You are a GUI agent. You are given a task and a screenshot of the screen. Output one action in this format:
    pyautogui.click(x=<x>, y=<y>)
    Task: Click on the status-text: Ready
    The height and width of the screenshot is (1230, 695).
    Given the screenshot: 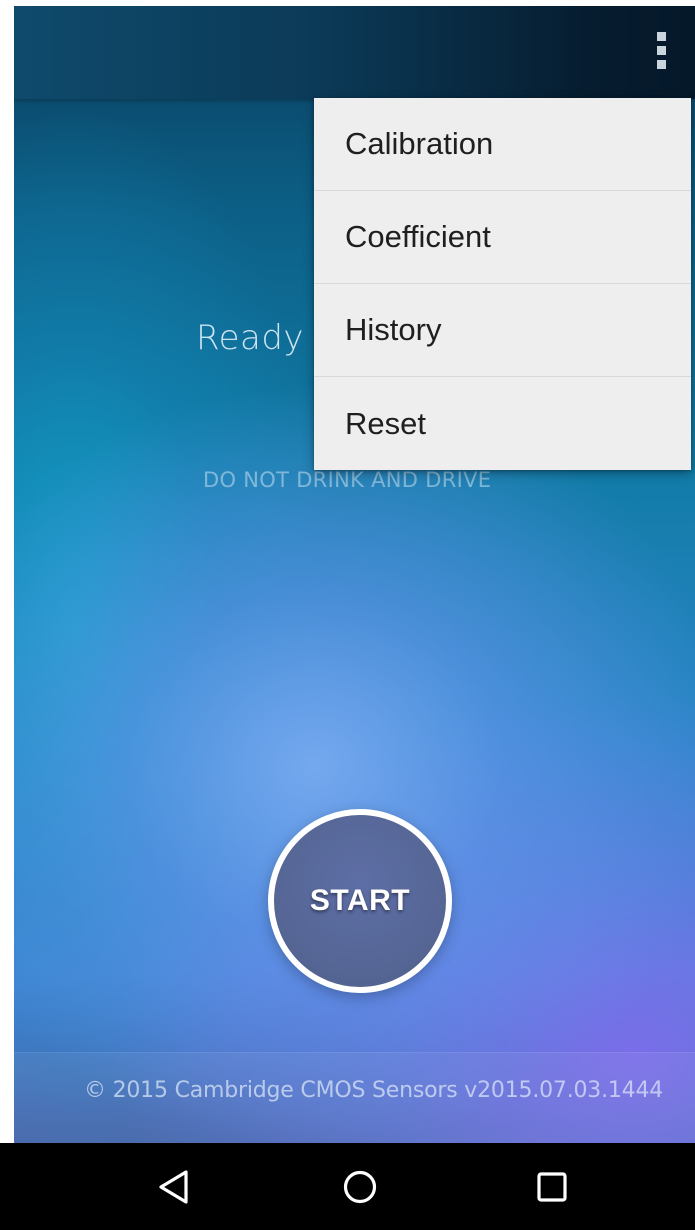 What is the action you would take?
    pyautogui.click(x=250, y=338)
    